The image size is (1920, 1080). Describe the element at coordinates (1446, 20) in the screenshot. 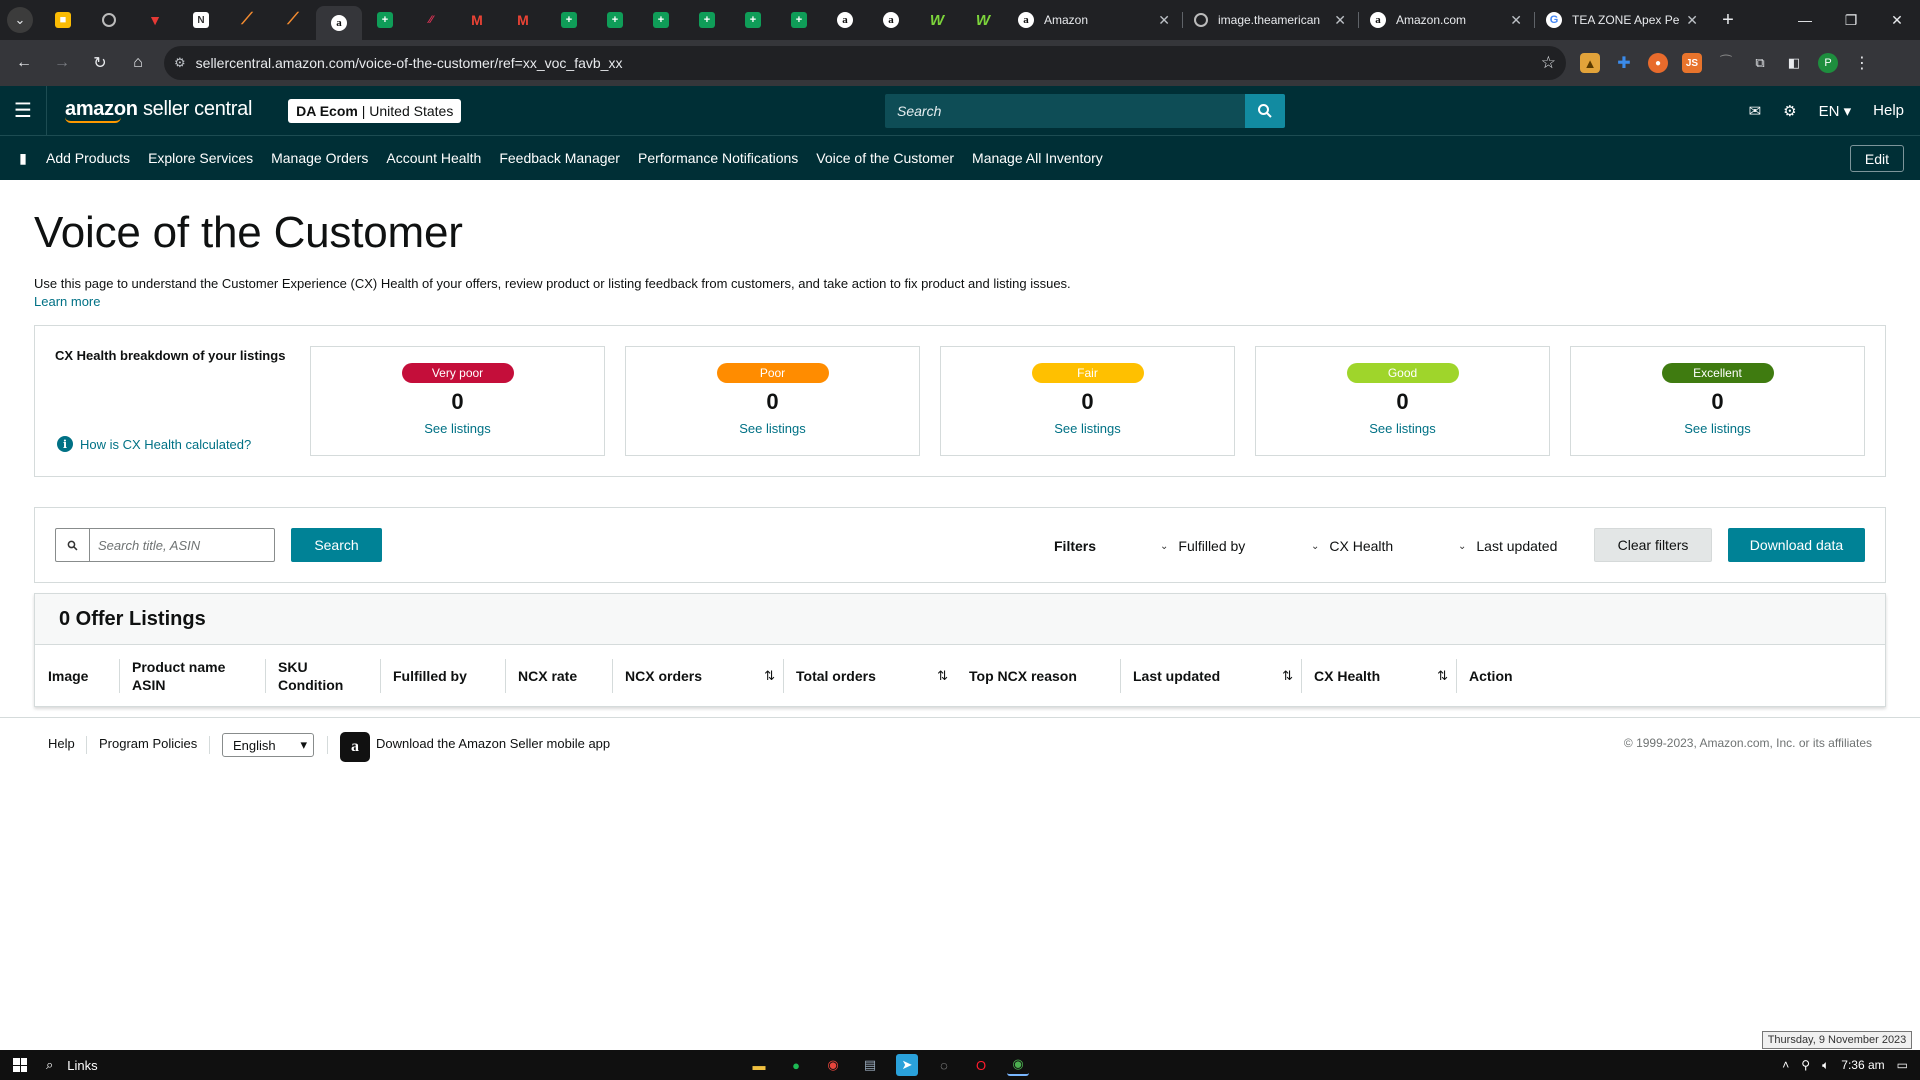

I see `browser-tab: a Amazon.com ✕` at that location.